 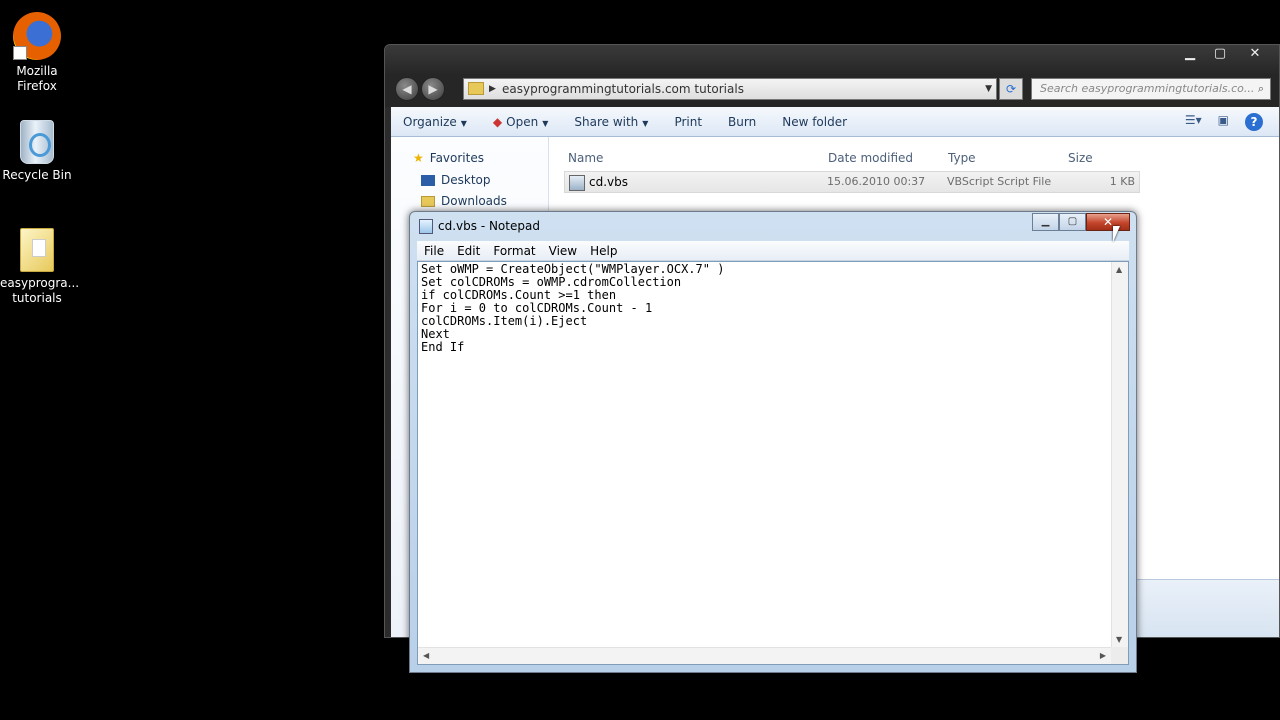 I want to click on search-icon: ⌕, so click(x=1260, y=88).